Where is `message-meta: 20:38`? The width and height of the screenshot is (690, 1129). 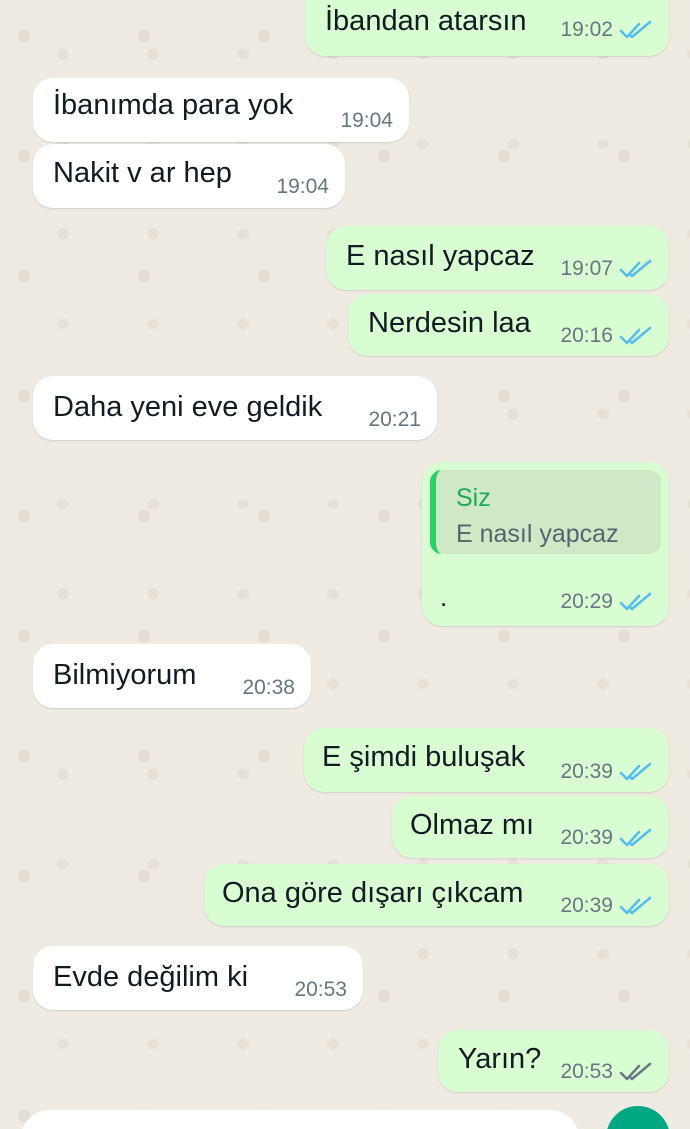 message-meta: 20:38 is located at coordinates (268, 688).